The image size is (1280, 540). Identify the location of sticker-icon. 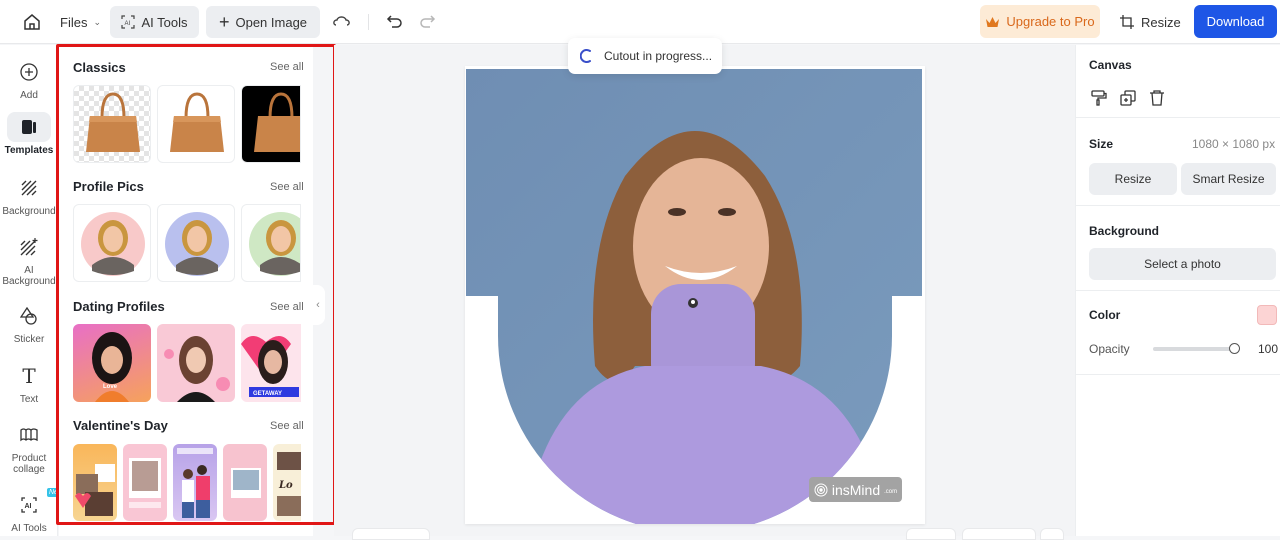
(28, 316).